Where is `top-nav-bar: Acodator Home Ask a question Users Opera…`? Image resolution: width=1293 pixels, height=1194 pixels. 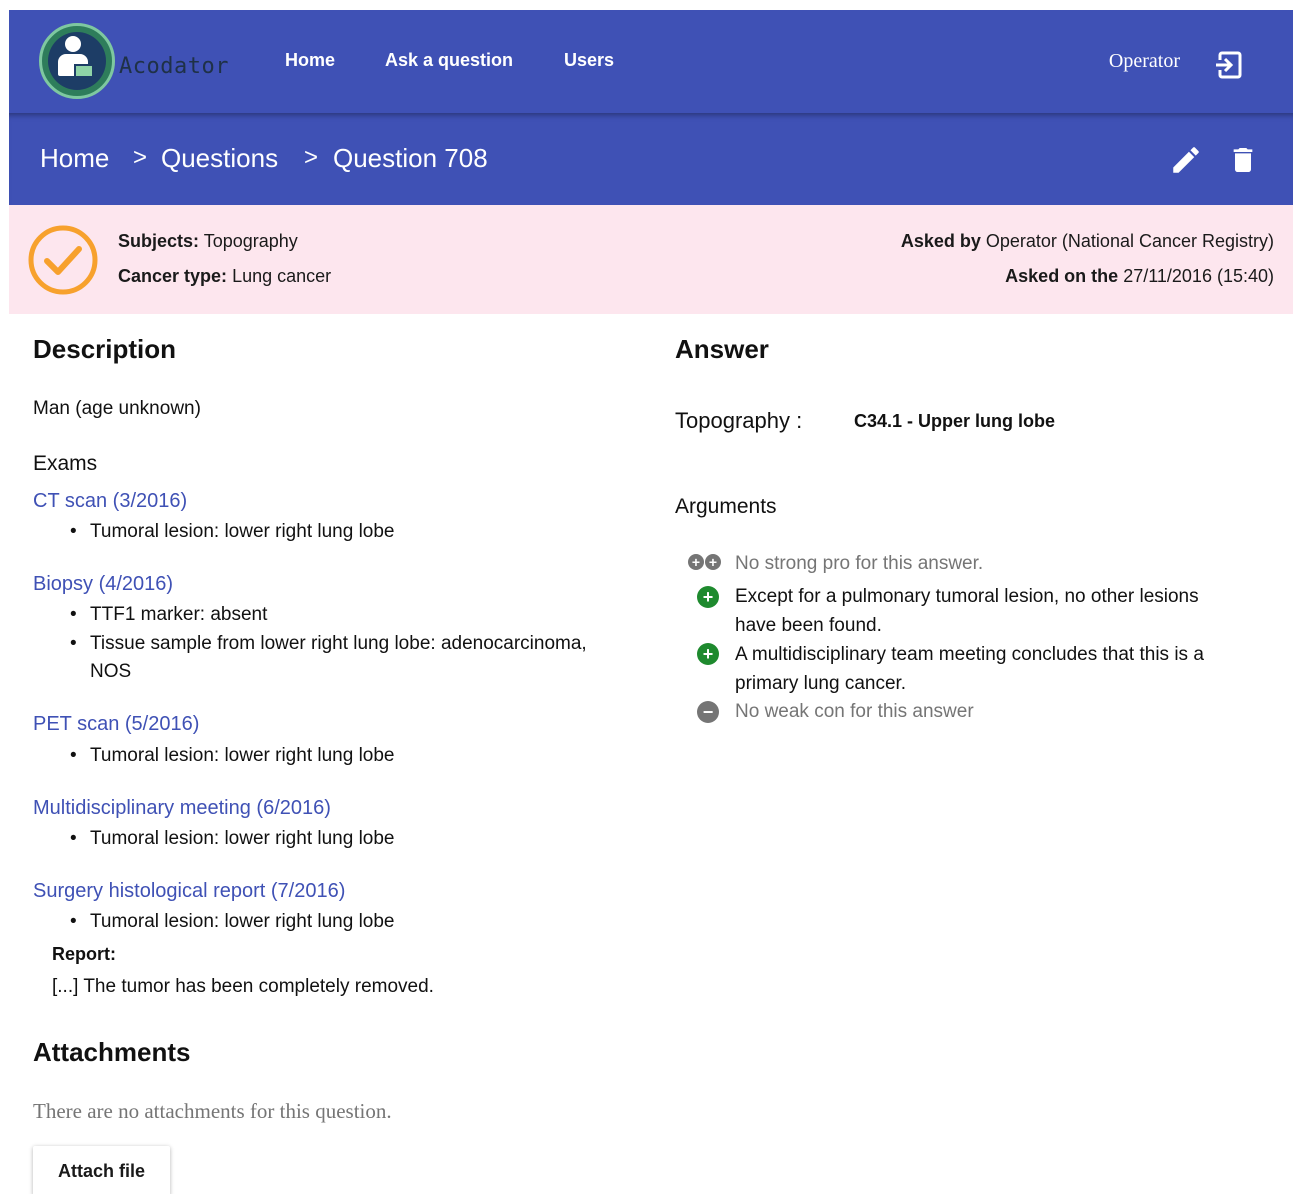
top-nav-bar: Acodator Home Ask a question Users Opera… is located at coordinates (651, 61).